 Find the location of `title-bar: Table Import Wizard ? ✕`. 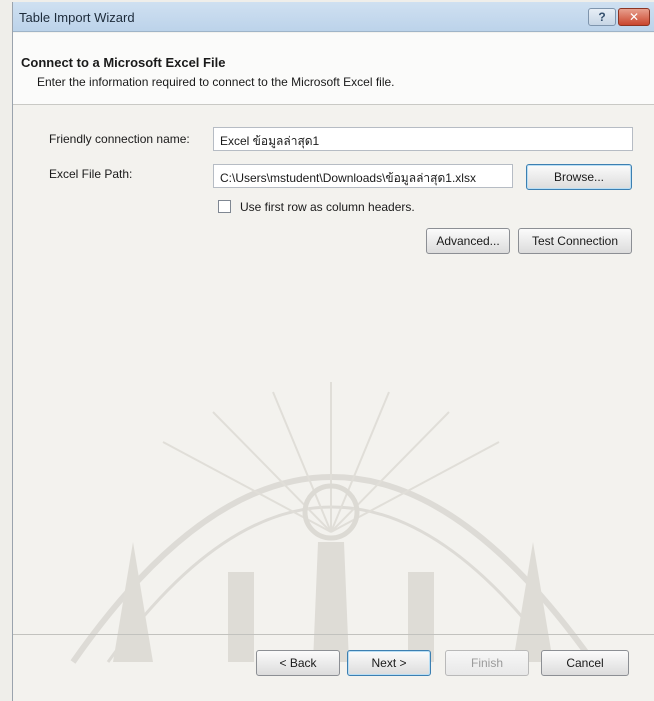

title-bar: Table Import Wizard ? ✕ is located at coordinates (333, 17).